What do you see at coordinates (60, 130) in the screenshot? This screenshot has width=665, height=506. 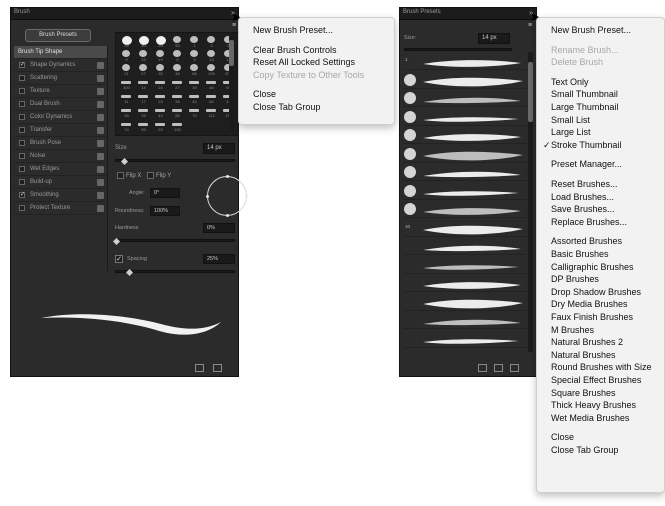 I see `sidebar-item: Transfer` at bounding box center [60, 130].